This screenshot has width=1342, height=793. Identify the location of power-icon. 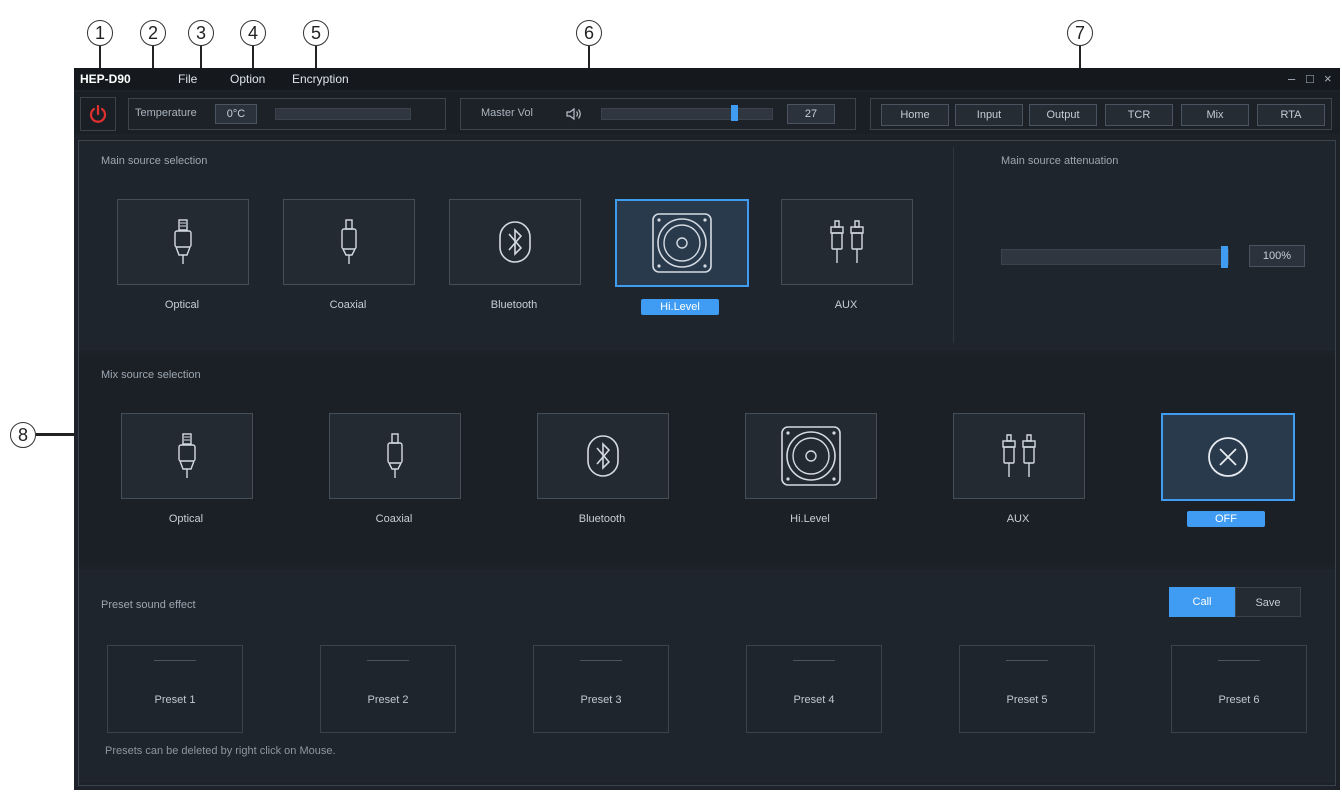
(98, 113).